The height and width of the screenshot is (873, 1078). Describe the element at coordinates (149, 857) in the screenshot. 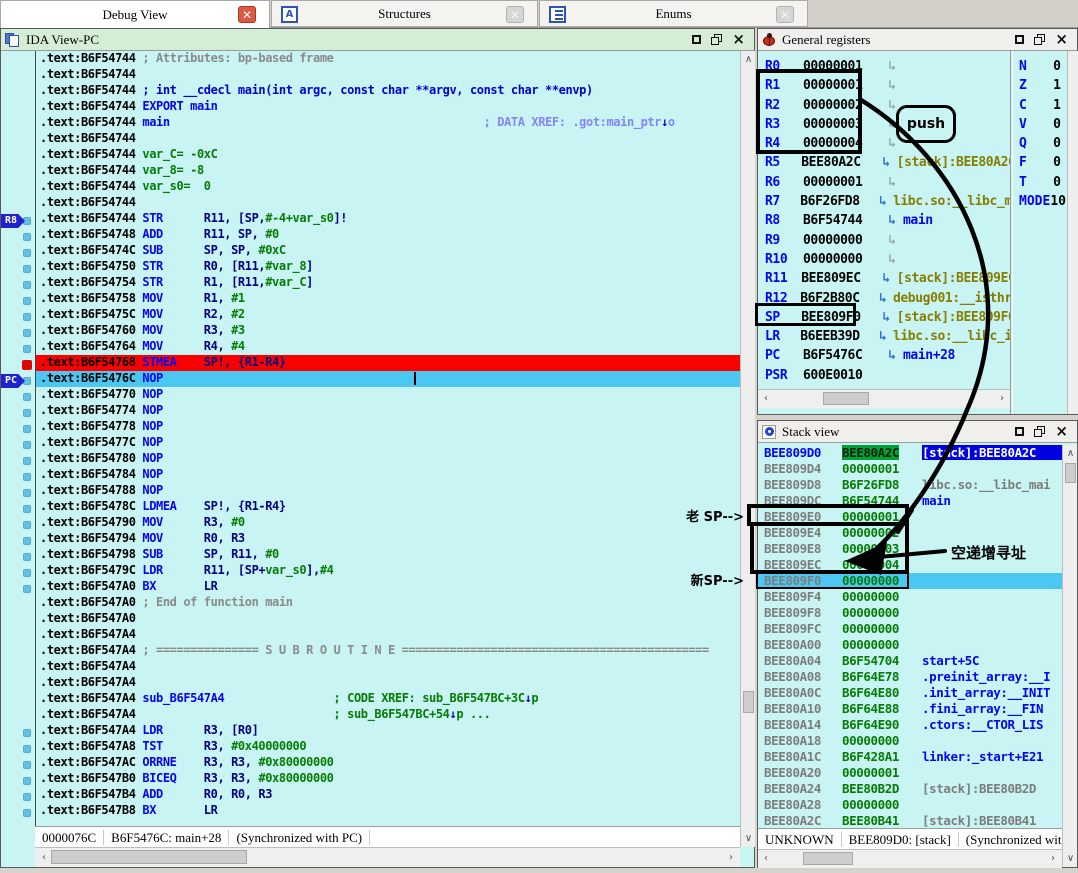

I see `disasm-hscroll-thumb` at that location.